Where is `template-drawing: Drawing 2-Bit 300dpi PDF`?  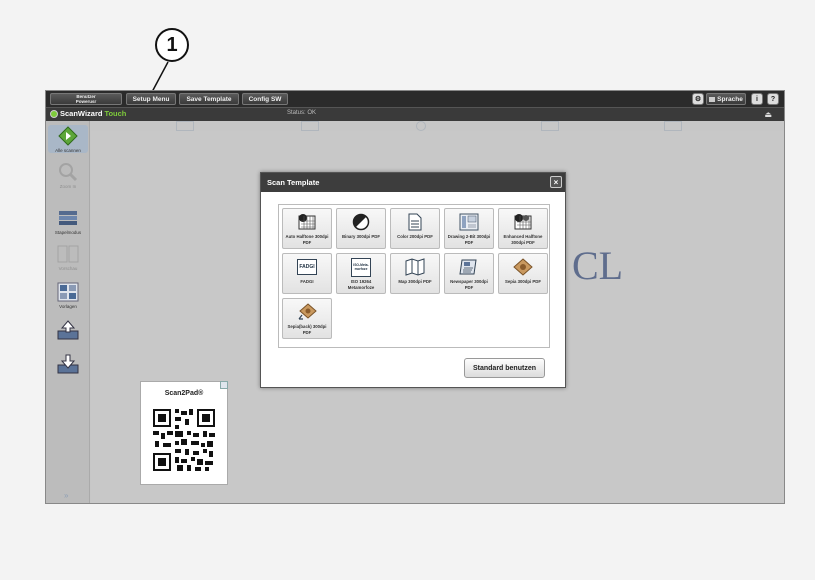 template-drawing: Drawing 2-Bit 300dpi PDF is located at coordinates (469, 228).